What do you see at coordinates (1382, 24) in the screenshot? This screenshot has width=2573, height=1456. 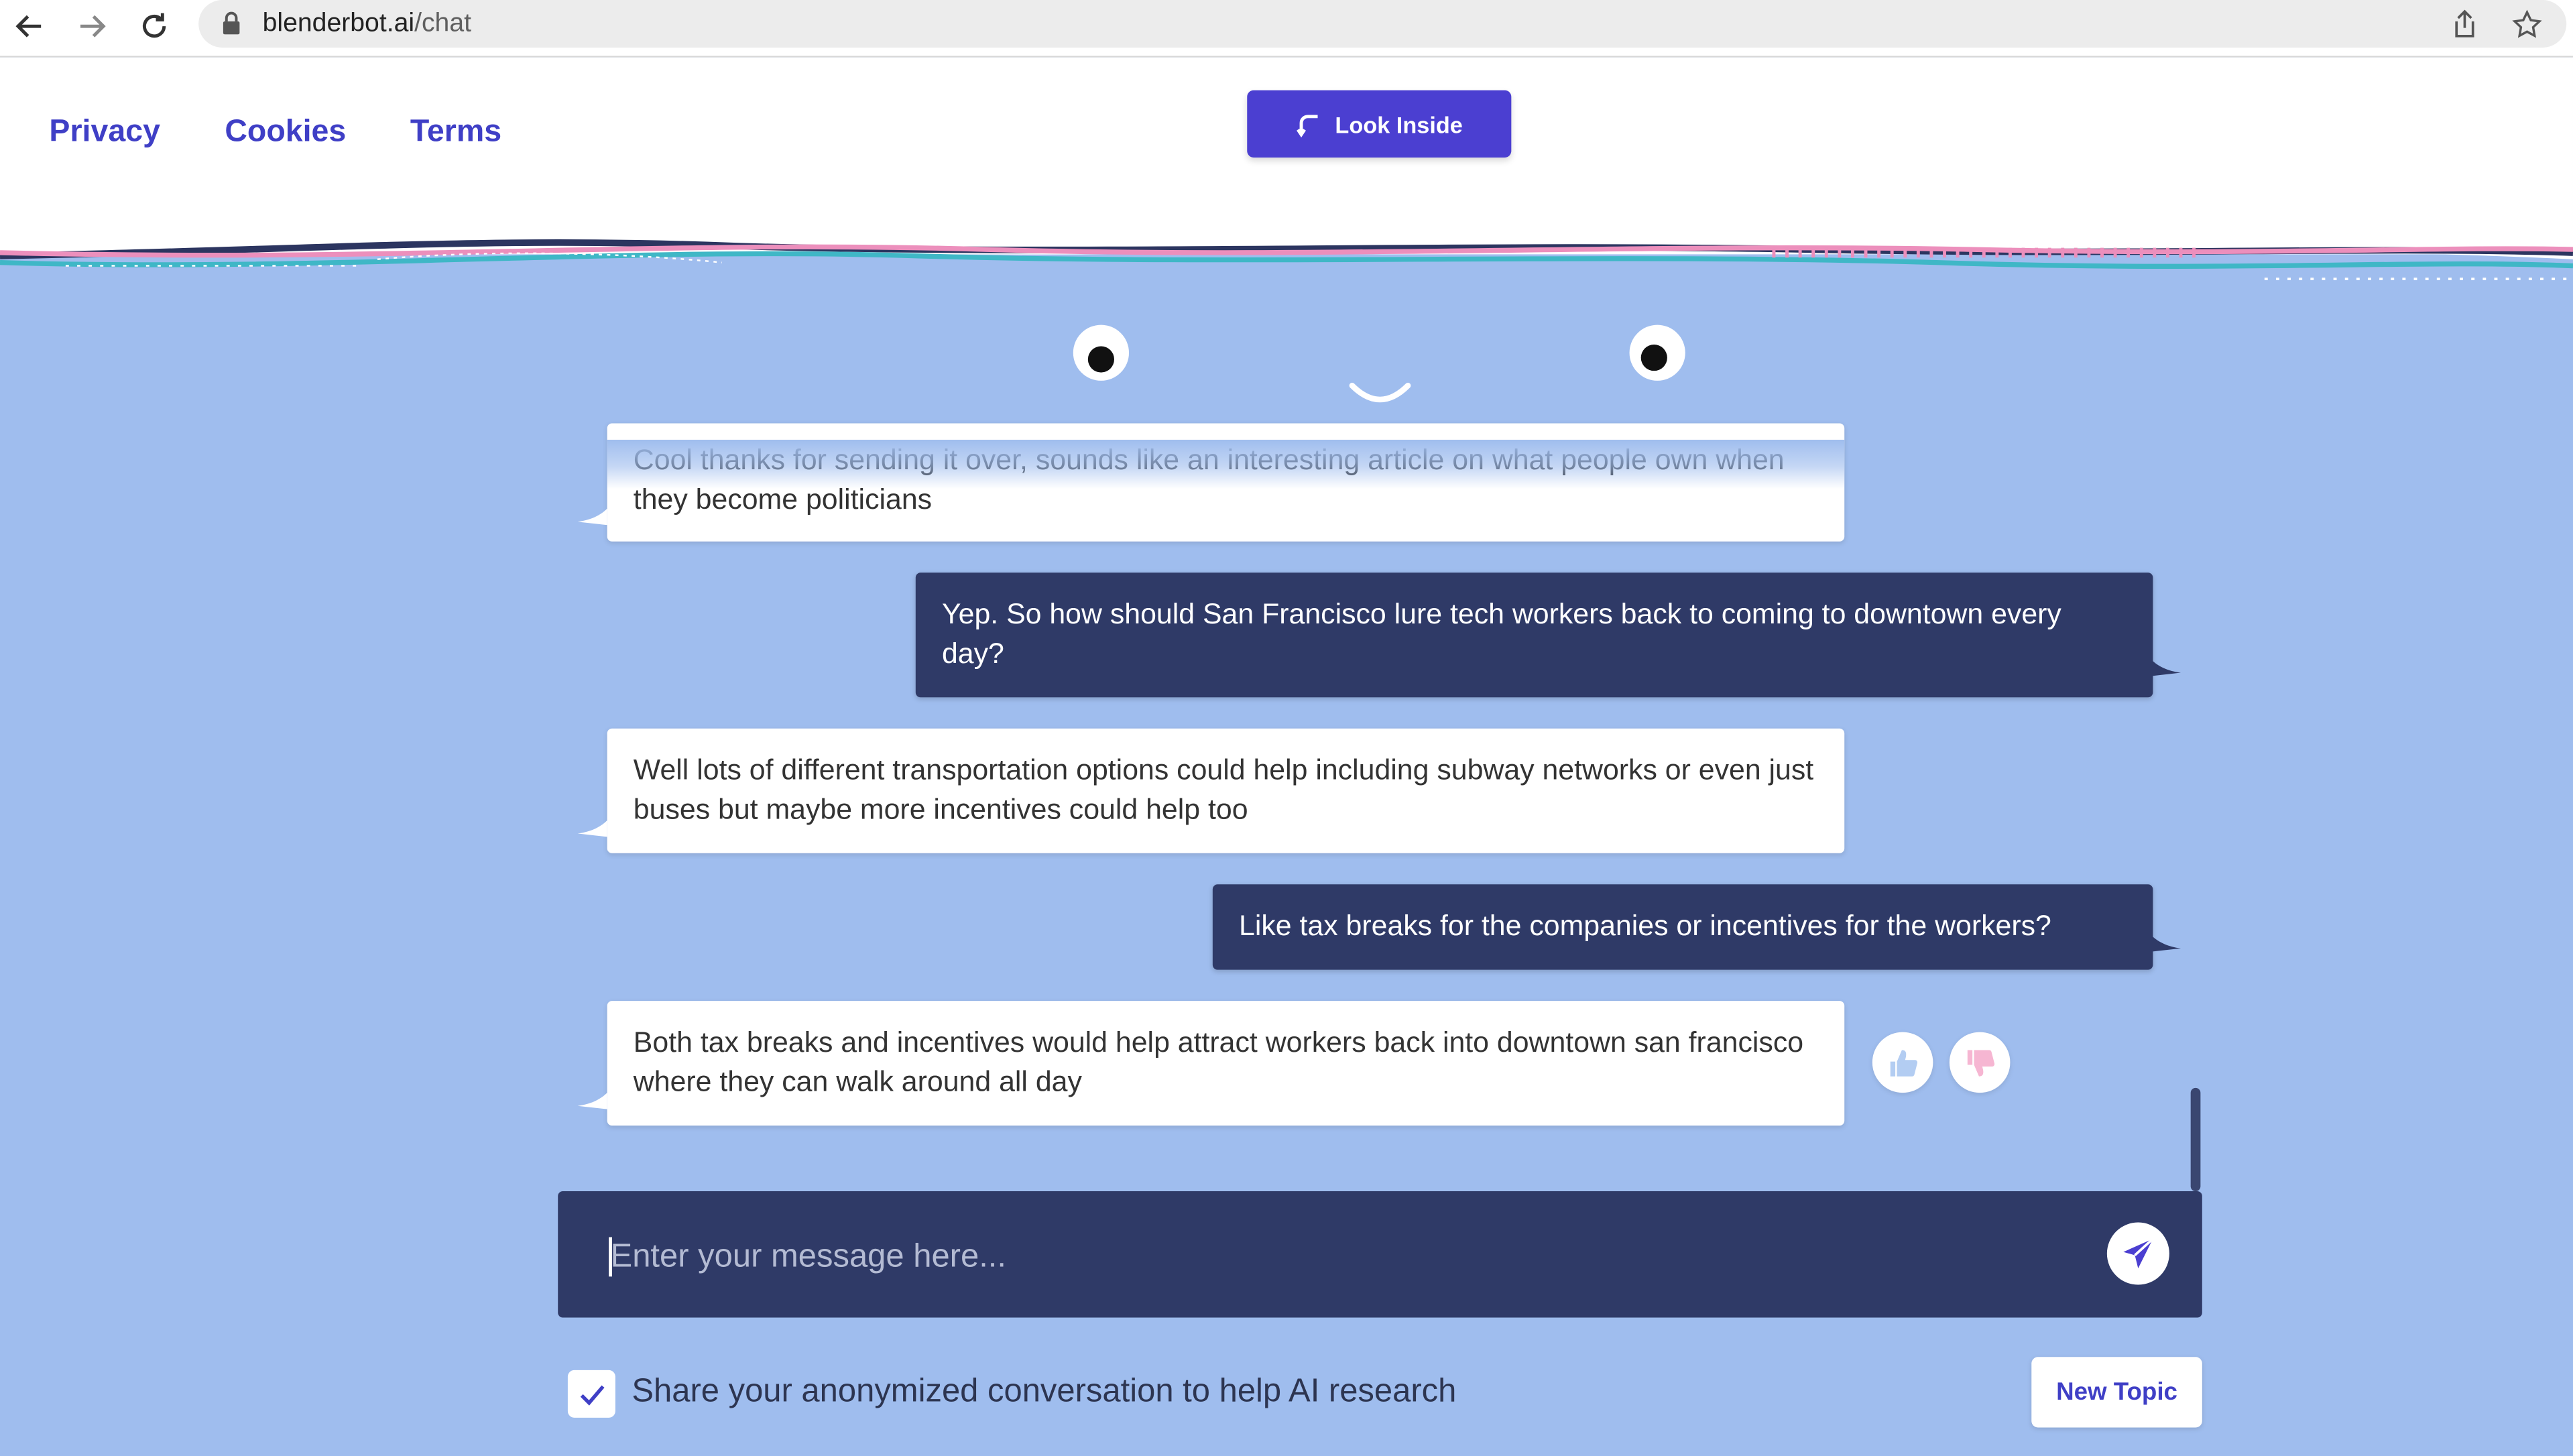 I see `address-bar: blenderbot.ai/chat` at bounding box center [1382, 24].